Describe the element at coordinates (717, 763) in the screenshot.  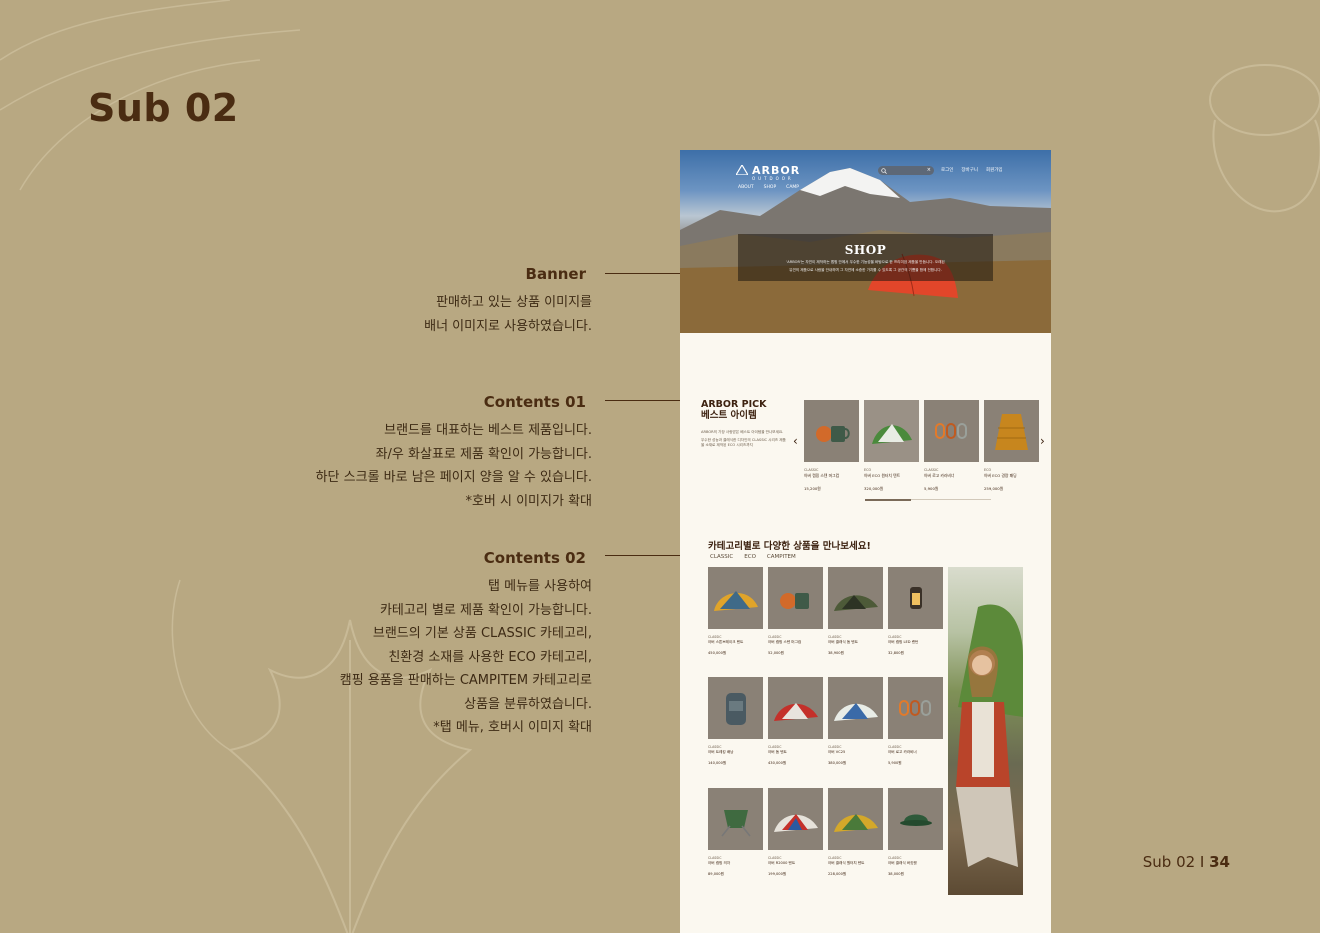
I see `product-price: 140,000원` at that location.